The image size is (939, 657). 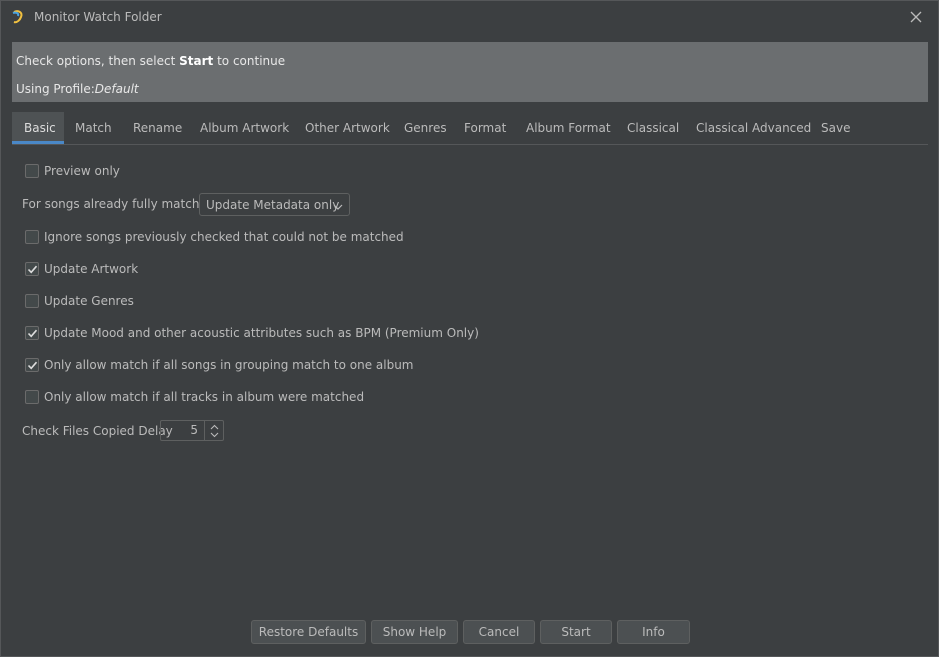 I want to click on instruction-suffix: to continue, so click(x=249, y=61).